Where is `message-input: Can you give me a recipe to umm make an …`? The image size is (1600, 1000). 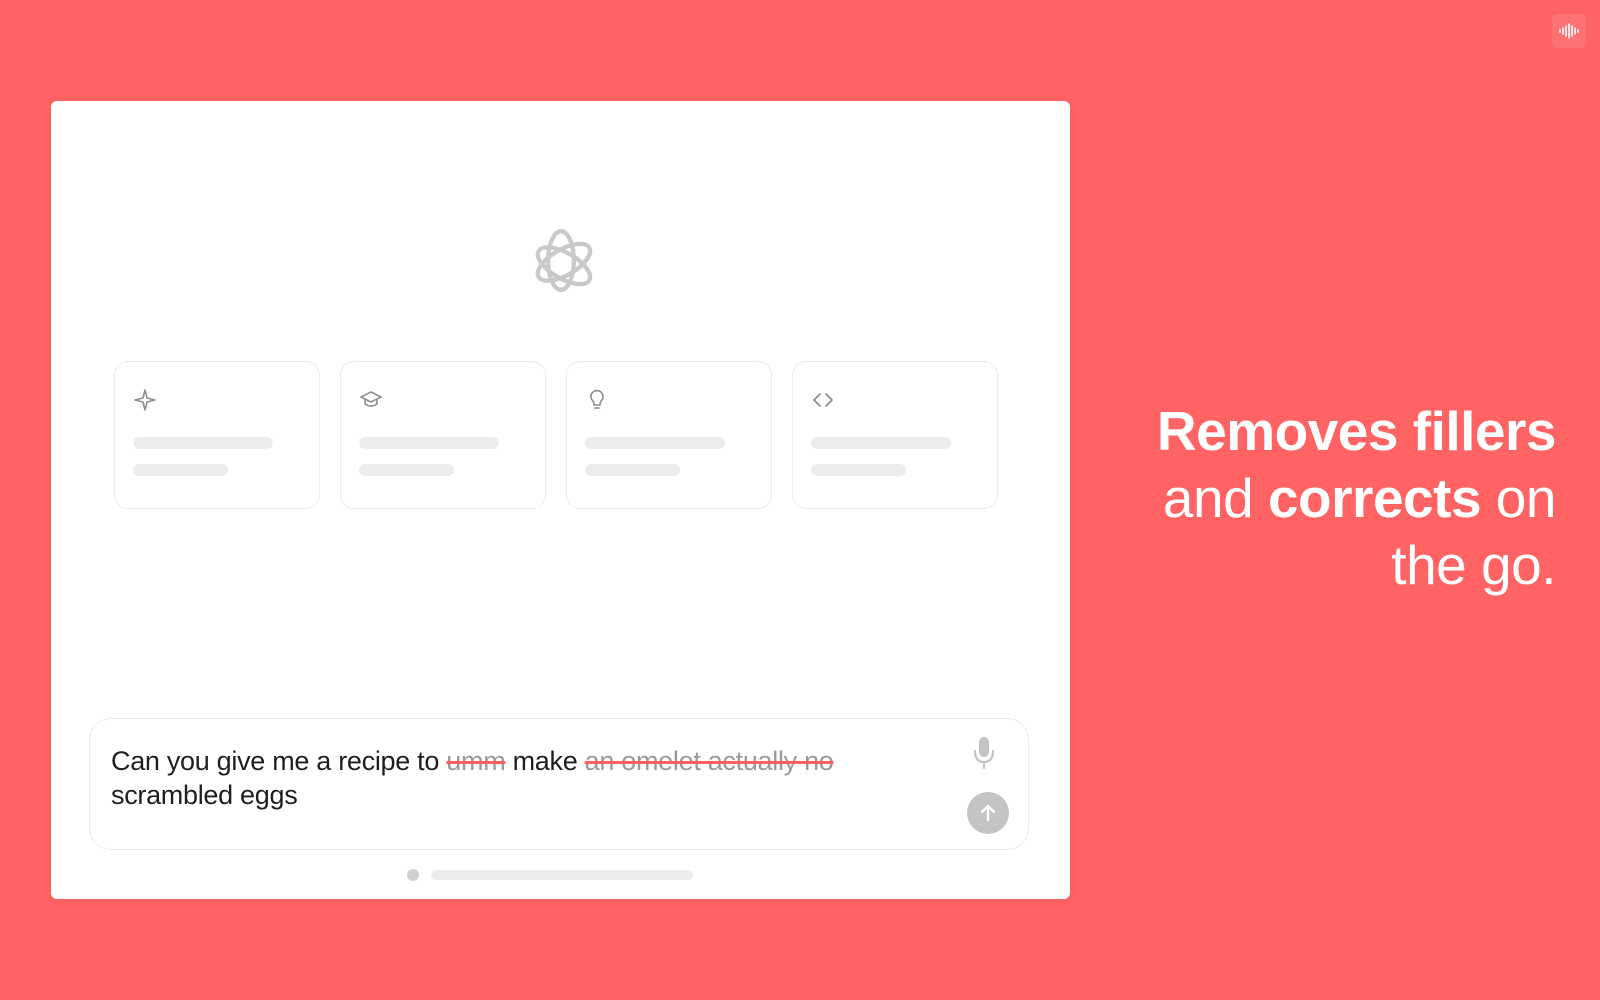 message-input: Can you give me a recipe to umm make an … is located at coordinates (511, 778).